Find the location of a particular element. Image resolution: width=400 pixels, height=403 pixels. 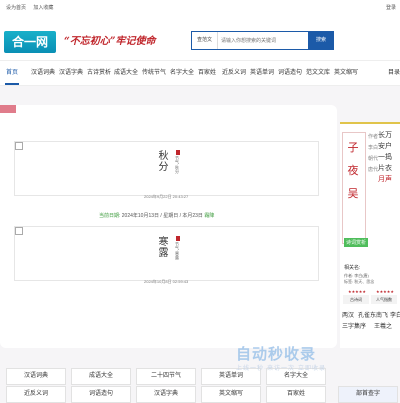

quick-link-synonyms: 近反义词 is located at coordinates (36, 394).